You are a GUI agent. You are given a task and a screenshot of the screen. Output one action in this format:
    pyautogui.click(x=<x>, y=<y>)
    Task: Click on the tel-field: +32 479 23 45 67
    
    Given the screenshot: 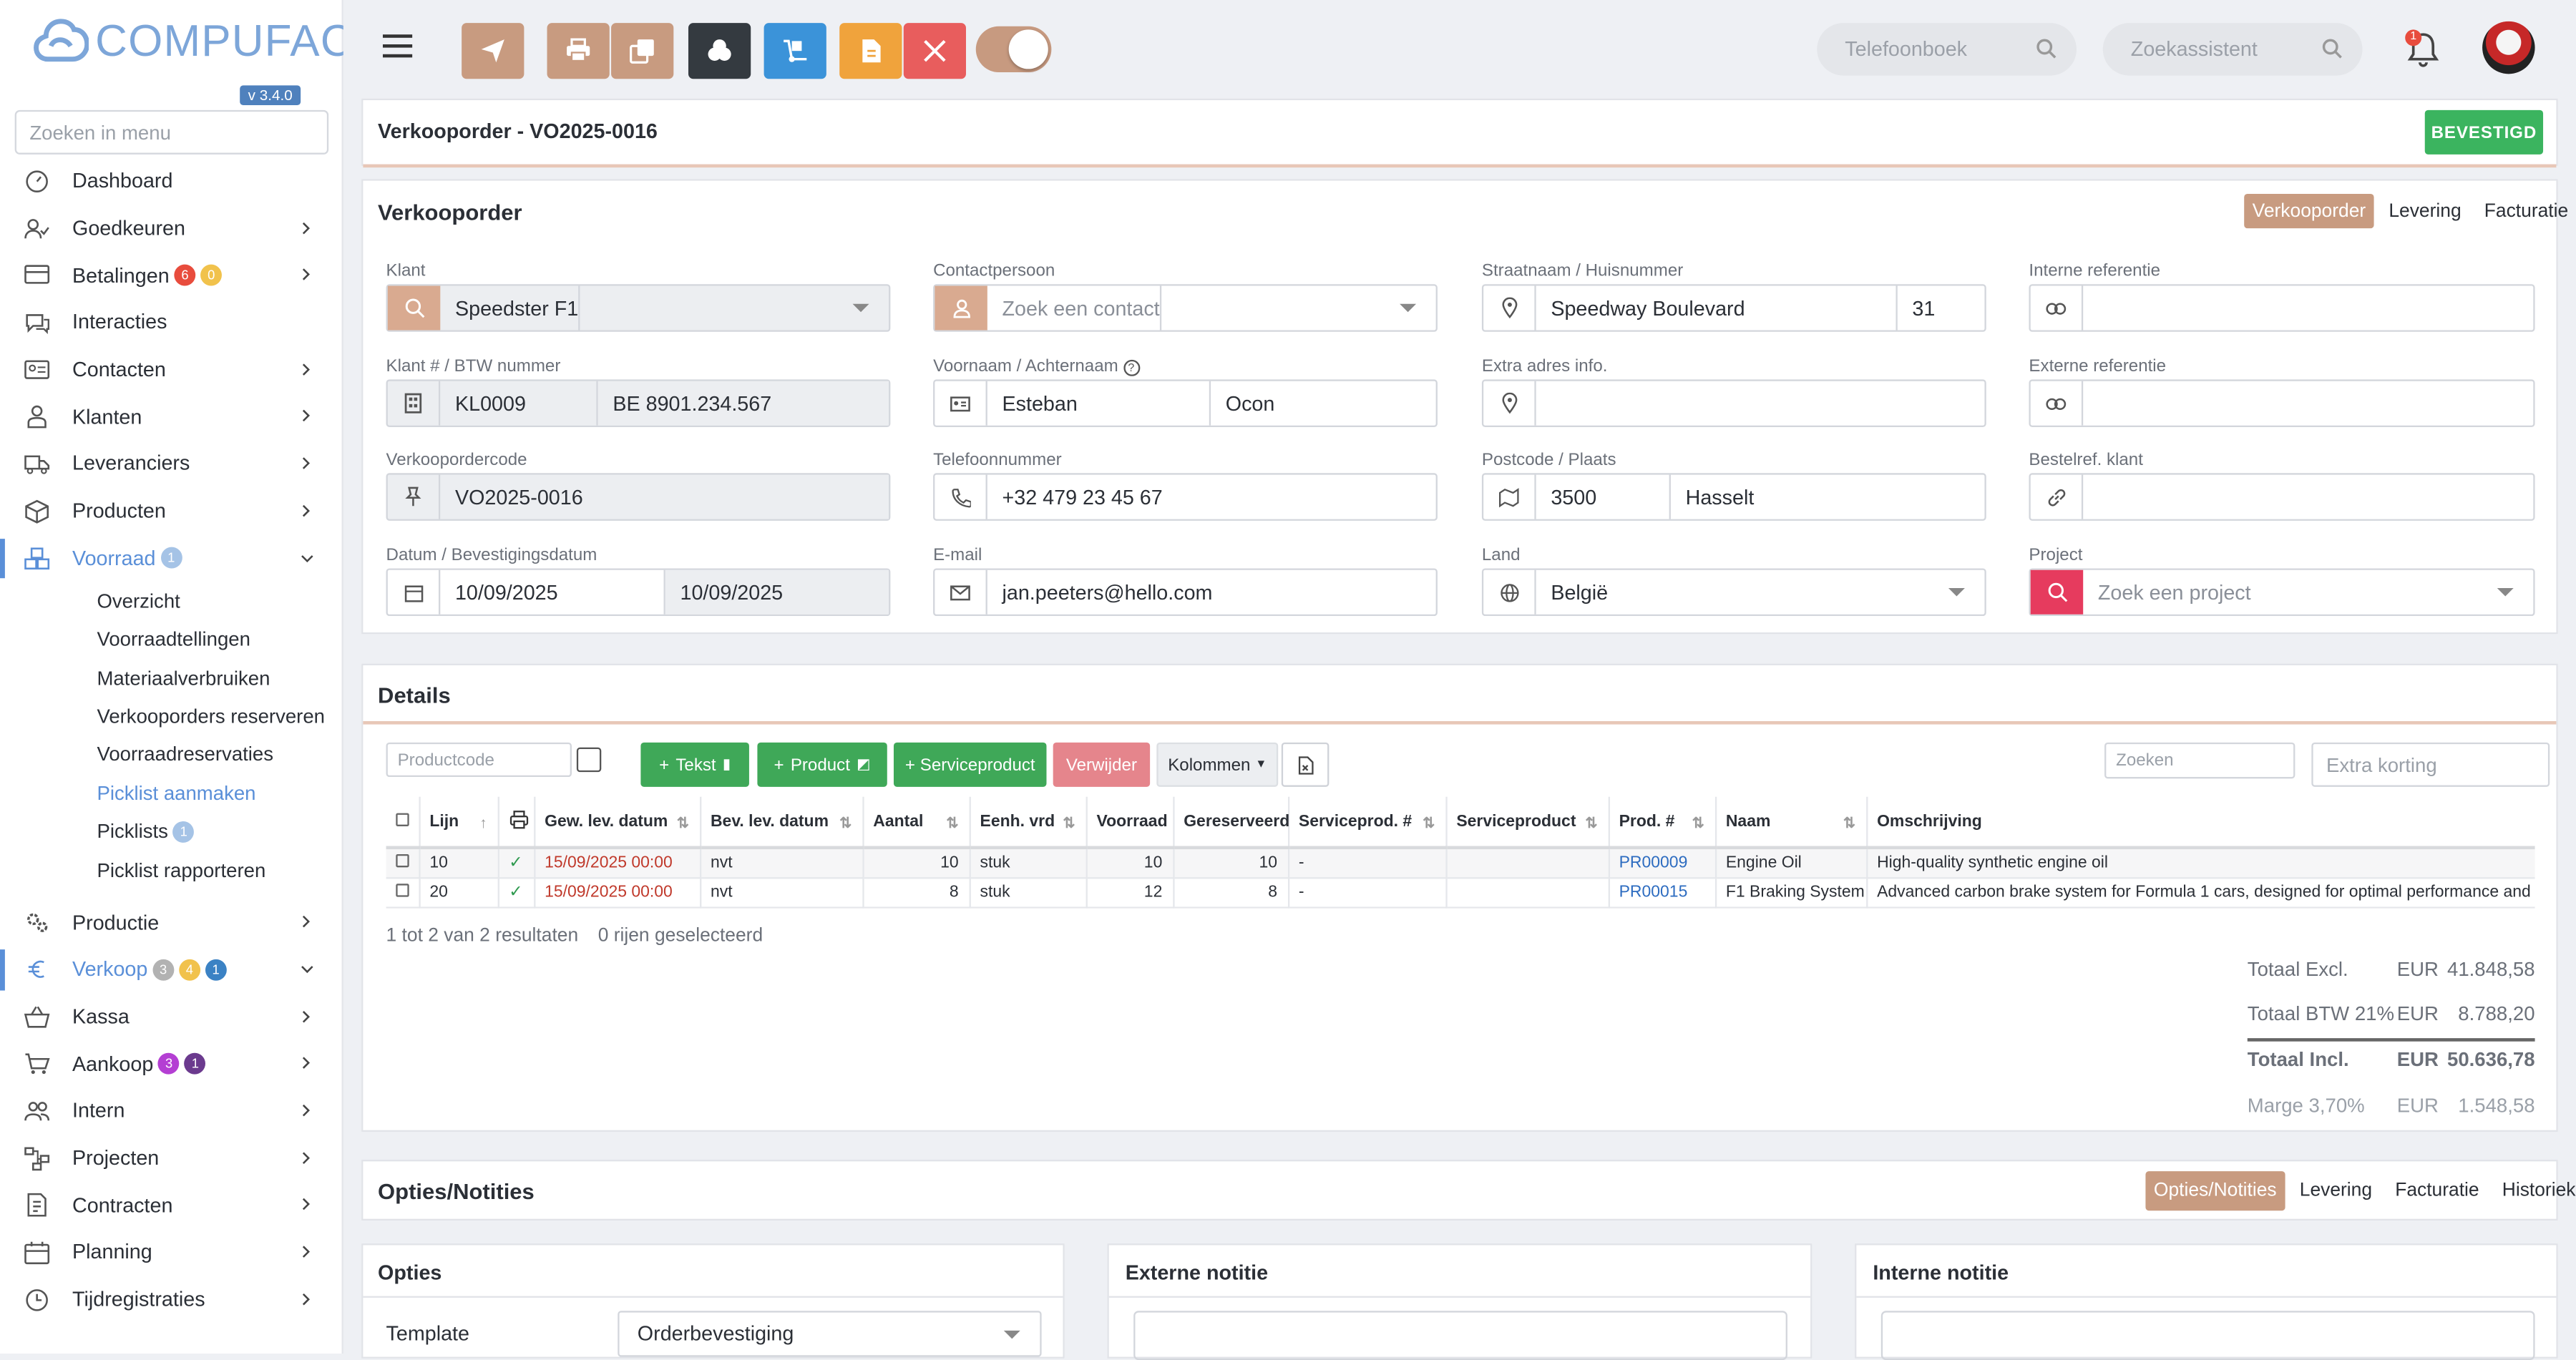 What is the action you would take?
    pyautogui.click(x=1185, y=497)
    